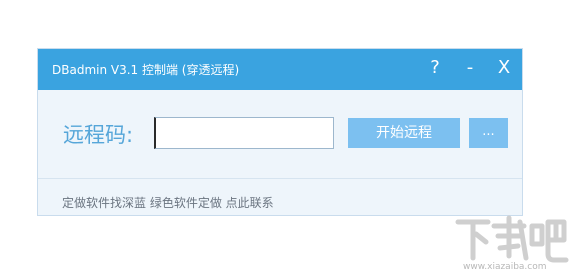 The height and width of the screenshot is (275, 573). Describe the element at coordinates (470, 68) in the screenshot. I see `minimize-button: -` at that location.